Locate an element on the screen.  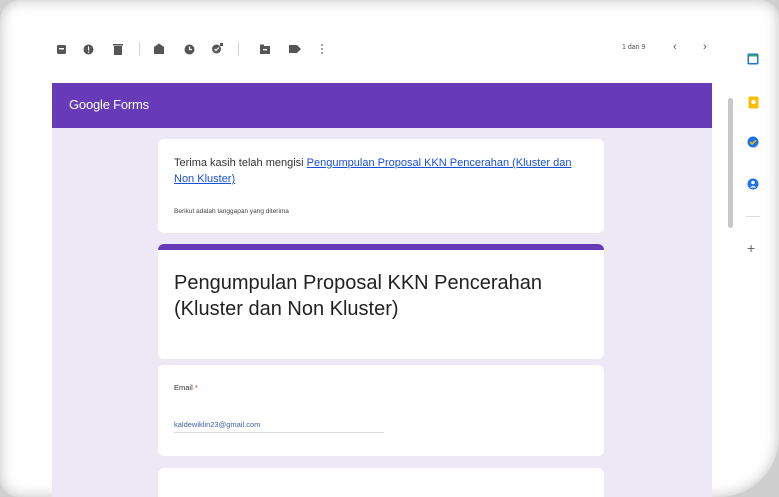
responses-subtitle: Berikut adalah tanggapan yang diterima is located at coordinates (231, 211).